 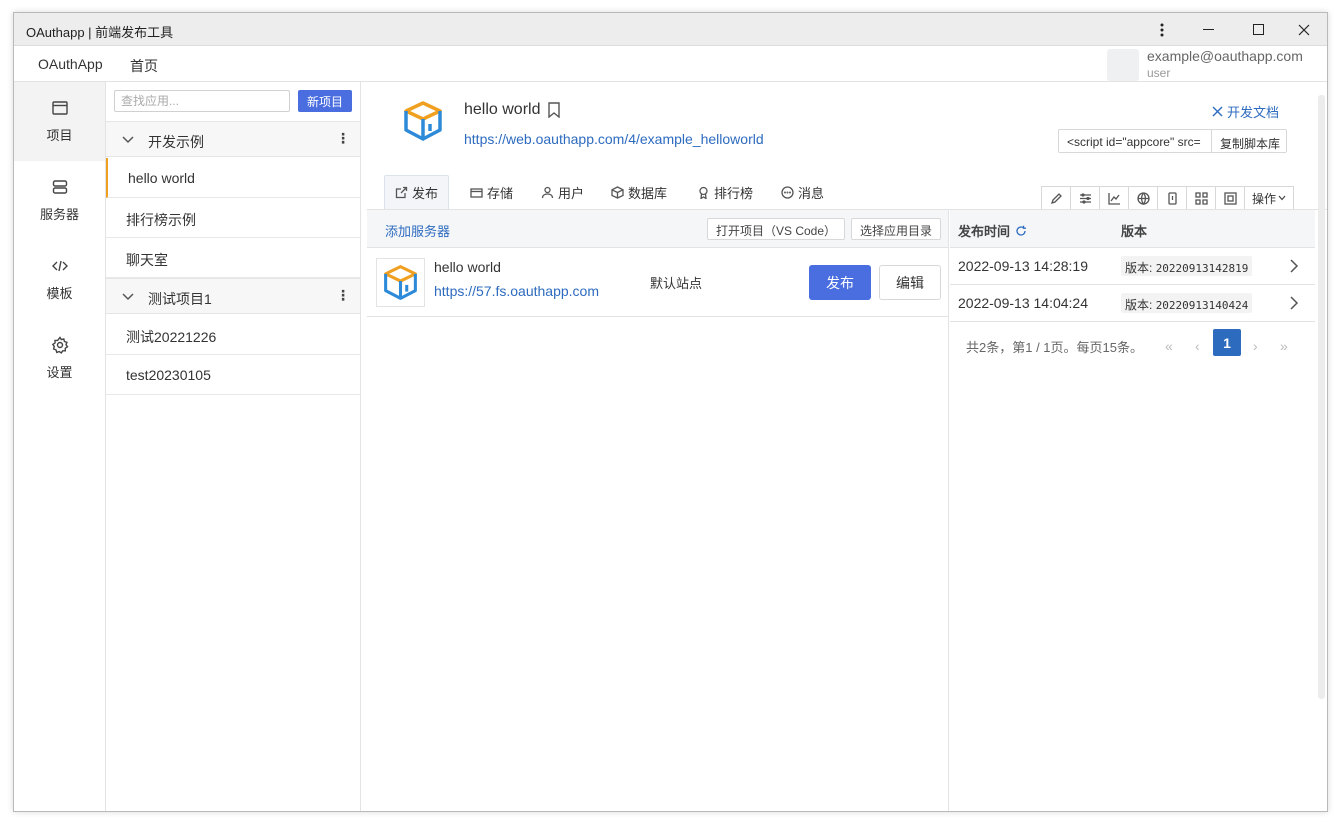 I want to click on project-name: 排行榜示例, so click(x=161, y=220).